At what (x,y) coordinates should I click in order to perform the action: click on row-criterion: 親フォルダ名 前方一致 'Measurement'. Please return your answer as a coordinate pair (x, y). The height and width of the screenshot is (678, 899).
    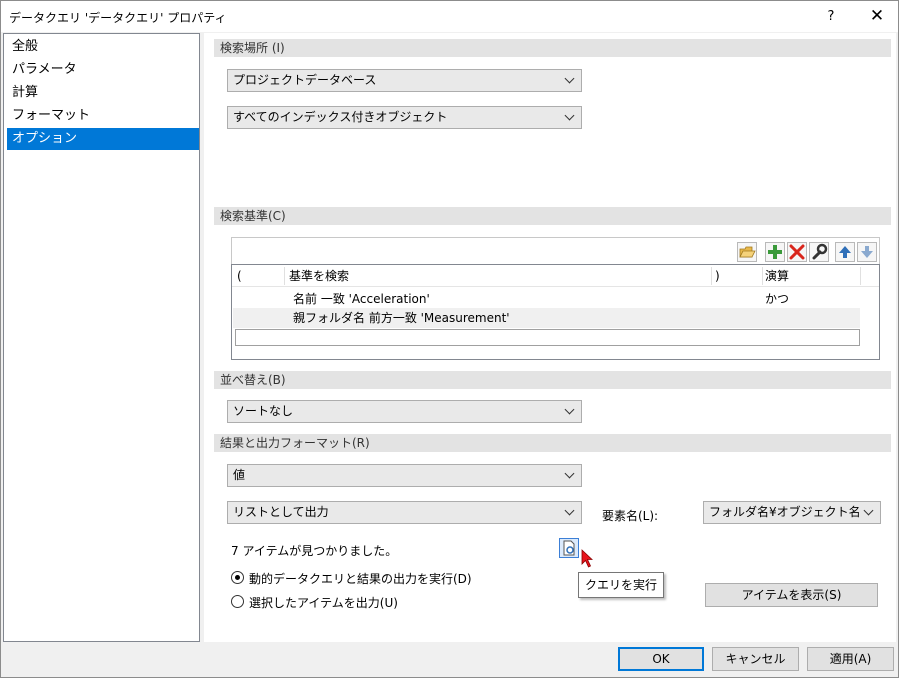
    Looking at the image, I should click on (401, 318).